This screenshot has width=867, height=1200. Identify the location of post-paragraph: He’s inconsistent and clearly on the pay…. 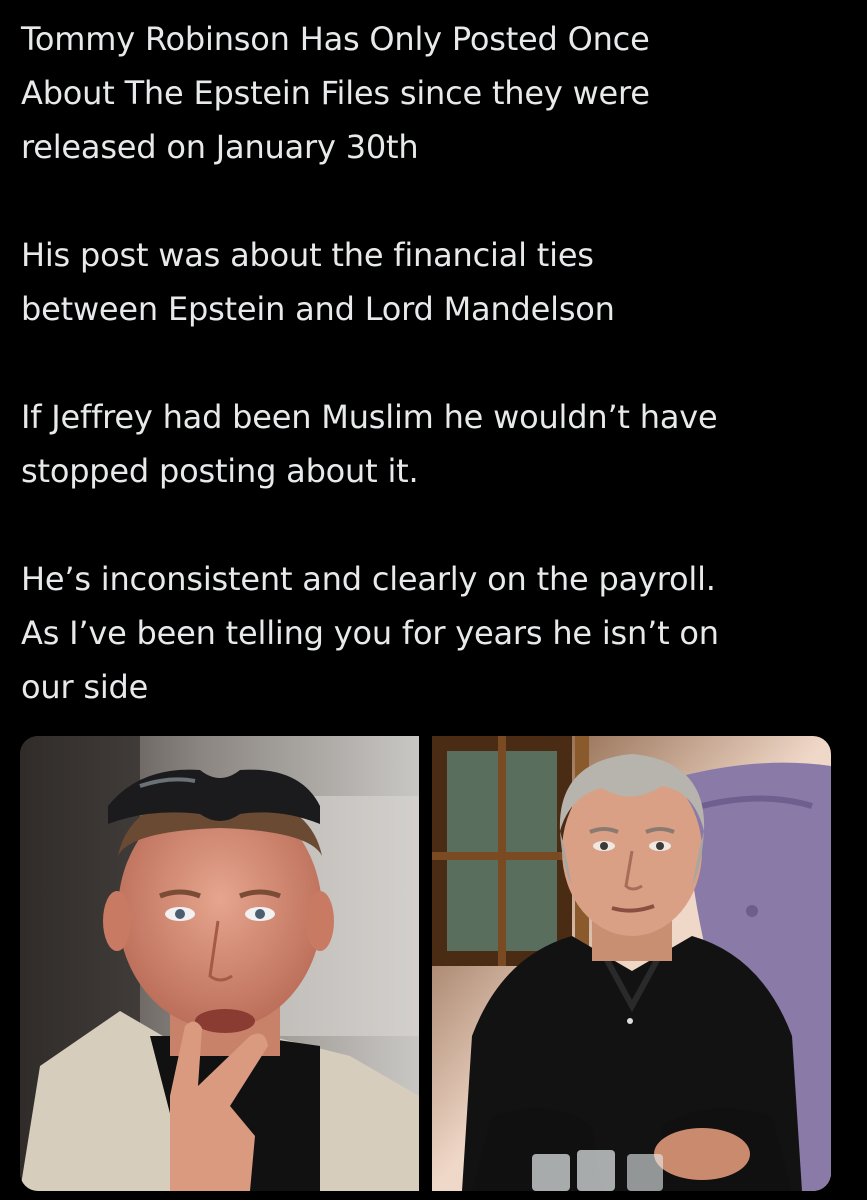
(436, 633).